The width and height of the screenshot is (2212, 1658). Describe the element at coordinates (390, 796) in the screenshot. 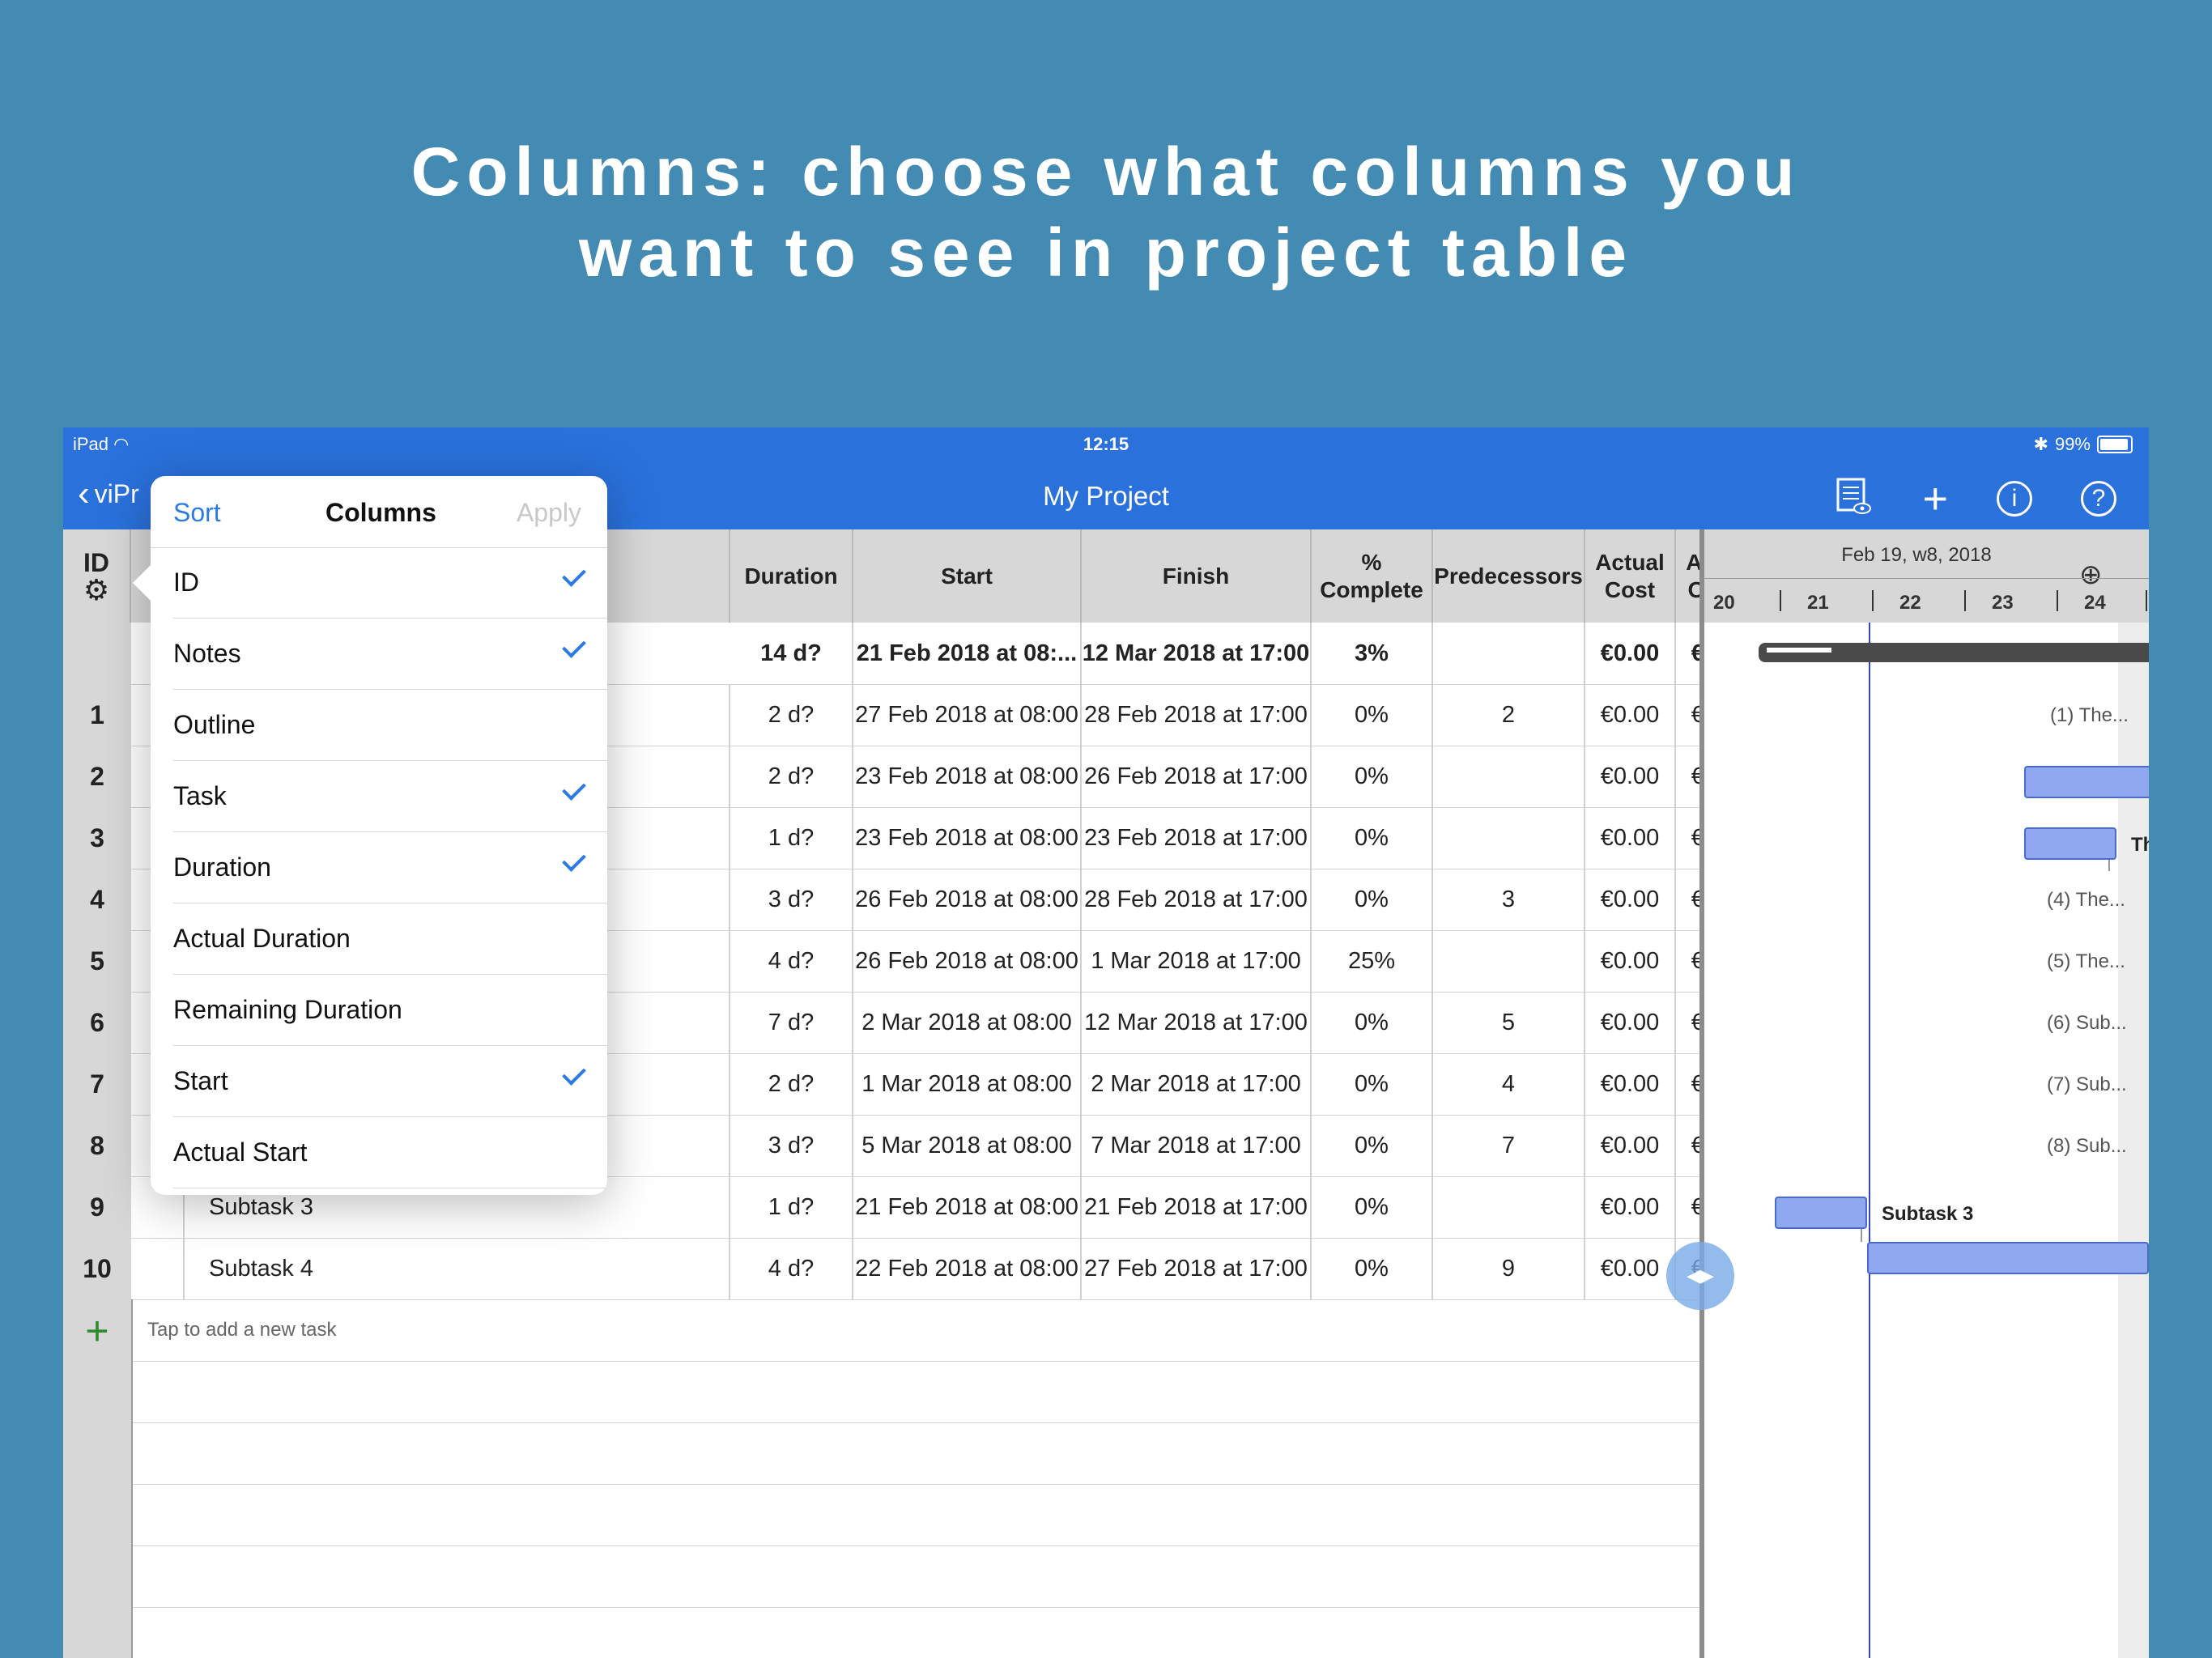

I see `column-option: Task` at that location.